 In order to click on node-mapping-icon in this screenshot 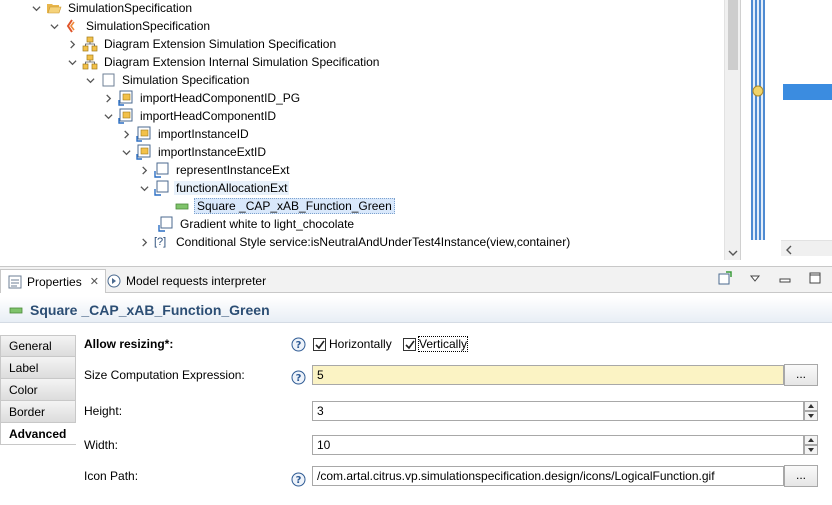, I will do `click(162, 188)`.